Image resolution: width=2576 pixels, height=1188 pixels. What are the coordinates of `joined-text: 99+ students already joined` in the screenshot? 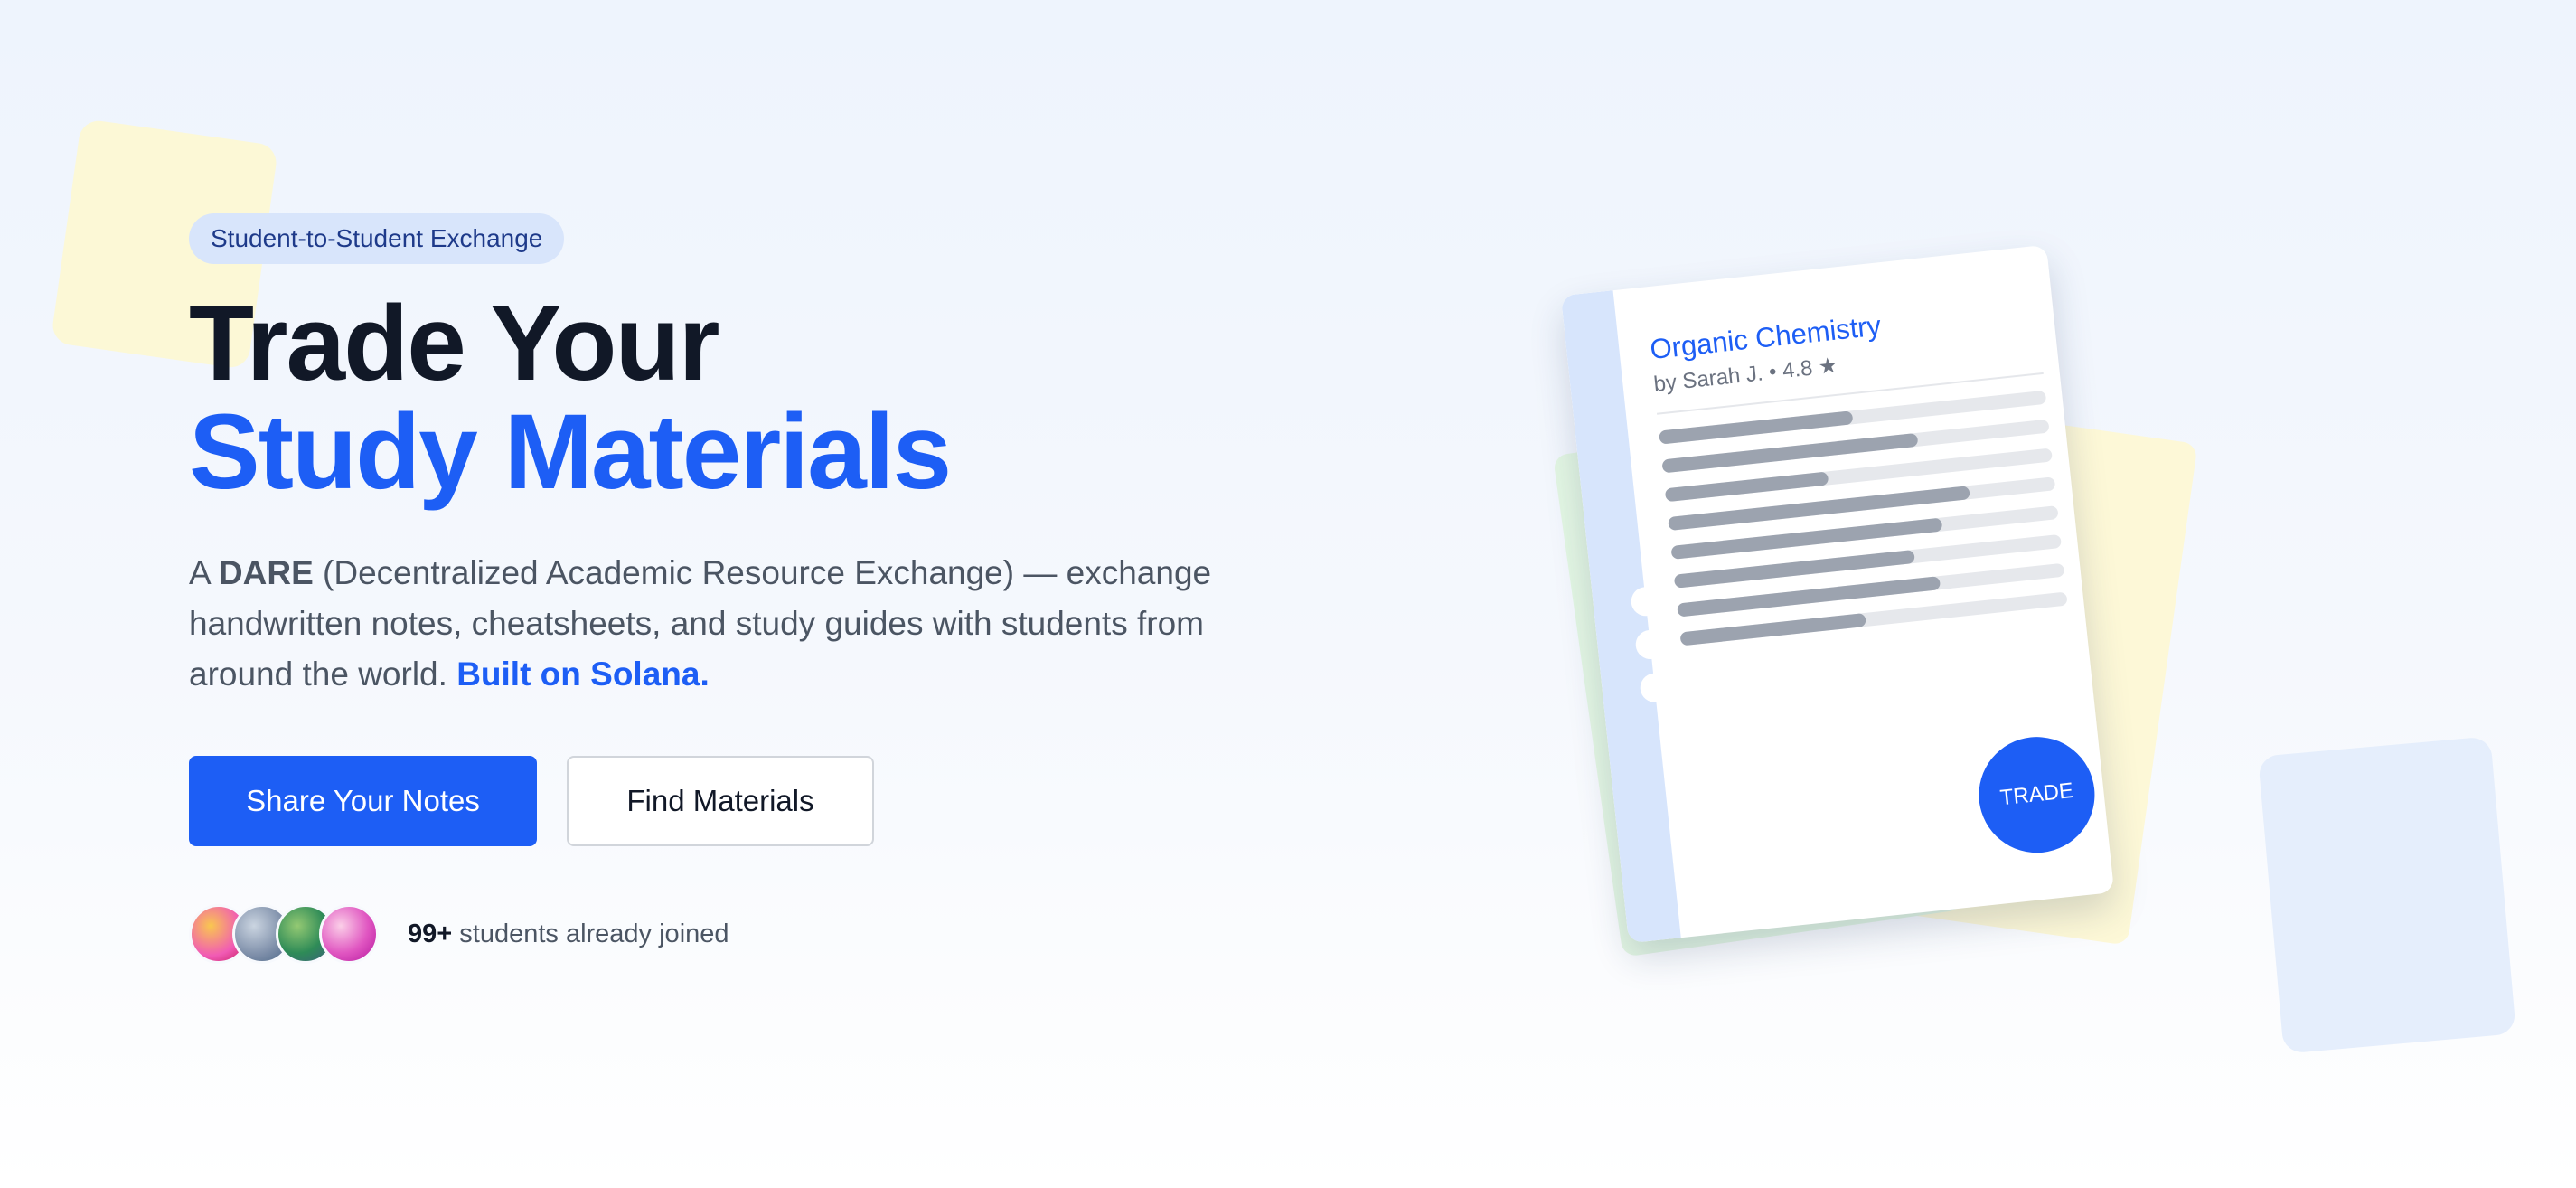 It's located at (568, 934).